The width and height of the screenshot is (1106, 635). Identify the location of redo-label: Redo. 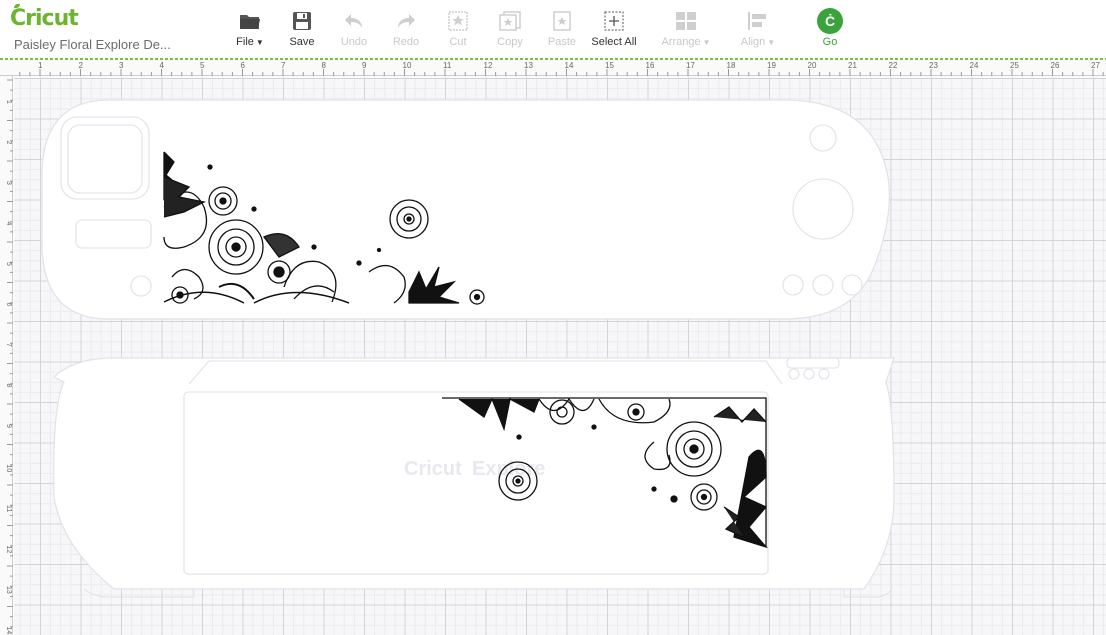
(406, 42).